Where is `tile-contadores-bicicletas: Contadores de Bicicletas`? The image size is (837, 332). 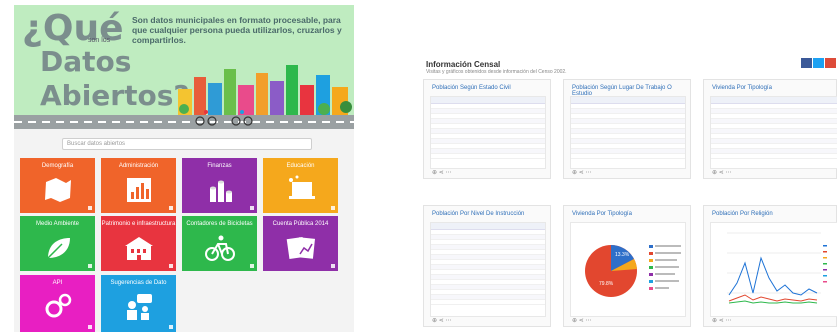
tile-contadores-bicicletas: Contadores de Bicicletas is located at coordinates (219, 243).